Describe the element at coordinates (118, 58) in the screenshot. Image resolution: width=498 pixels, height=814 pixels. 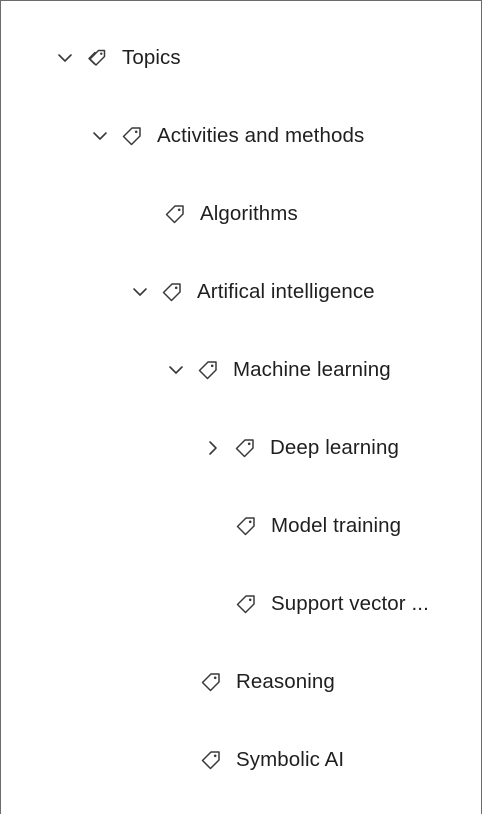
I see `tree-item-topics: Topics` at that location.